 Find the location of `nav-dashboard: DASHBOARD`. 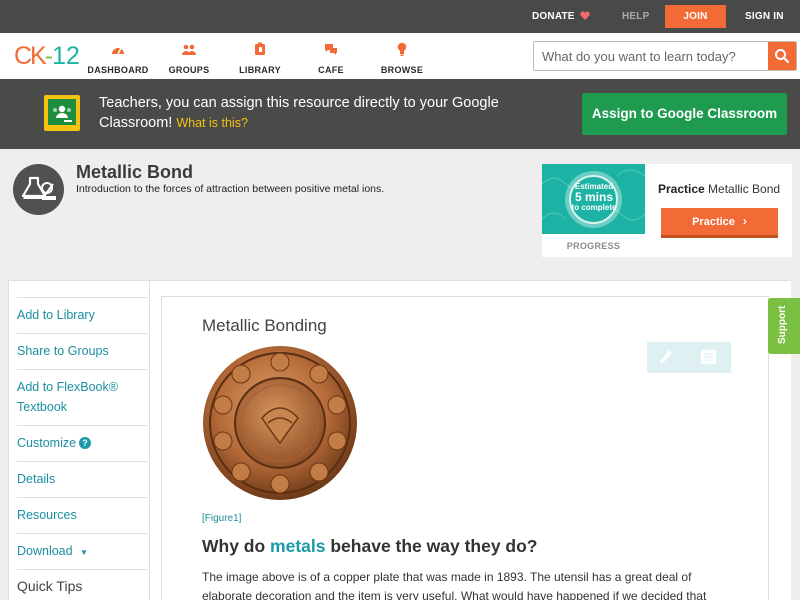

nav-dashboard: DASHBOARD is located at coordinates (118, 58).